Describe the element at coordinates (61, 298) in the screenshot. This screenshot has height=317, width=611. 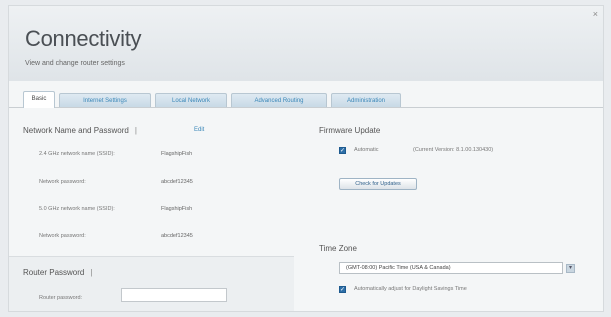
I see `router-password-label: Router password:` at that location.